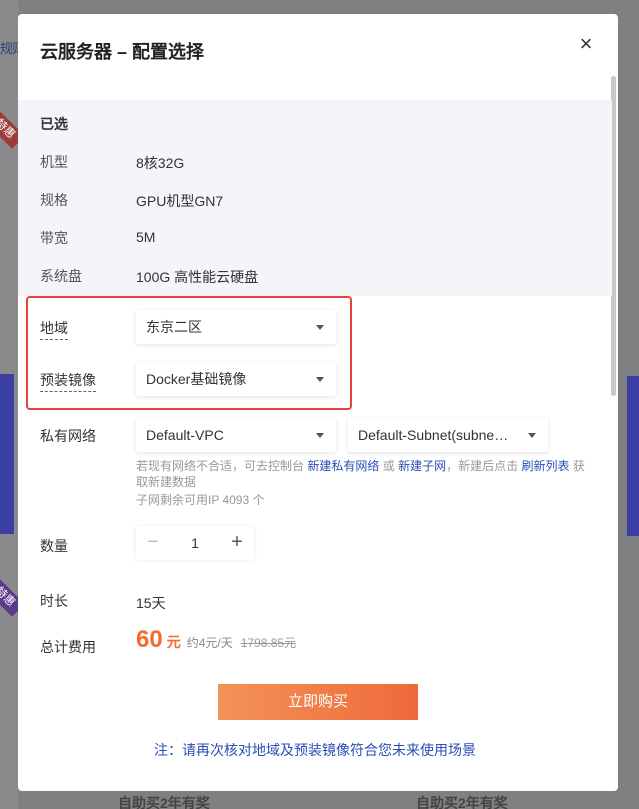 The image size is (639, 809). I want to click on refresh-list-link: 刷新列表, so click(545, 466).